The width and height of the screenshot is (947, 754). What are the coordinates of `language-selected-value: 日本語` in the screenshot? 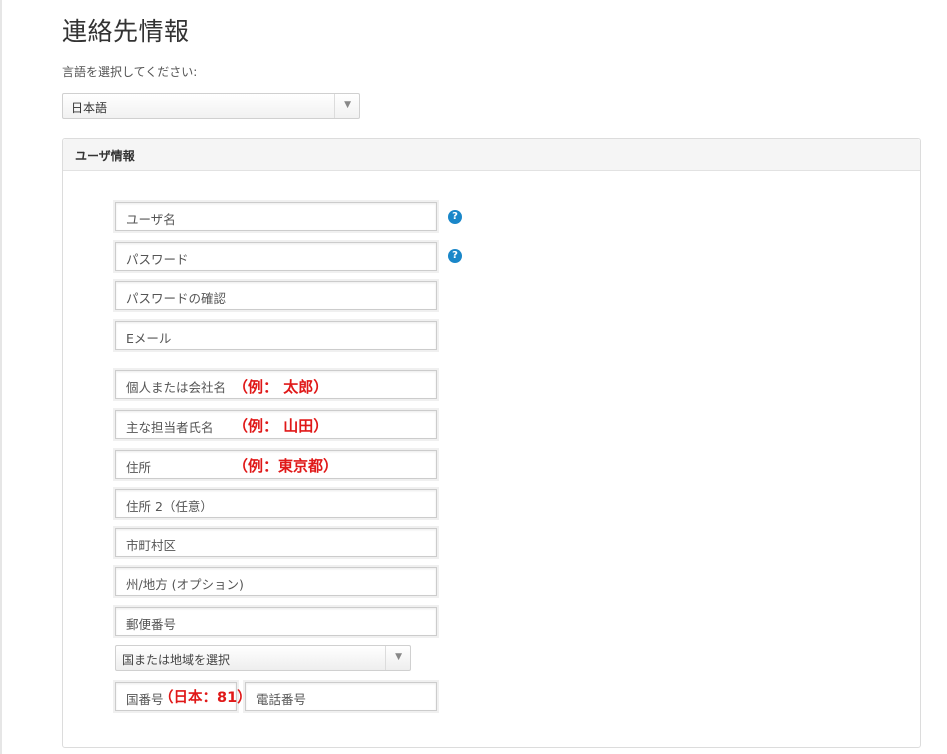 It's located at (89, 108).